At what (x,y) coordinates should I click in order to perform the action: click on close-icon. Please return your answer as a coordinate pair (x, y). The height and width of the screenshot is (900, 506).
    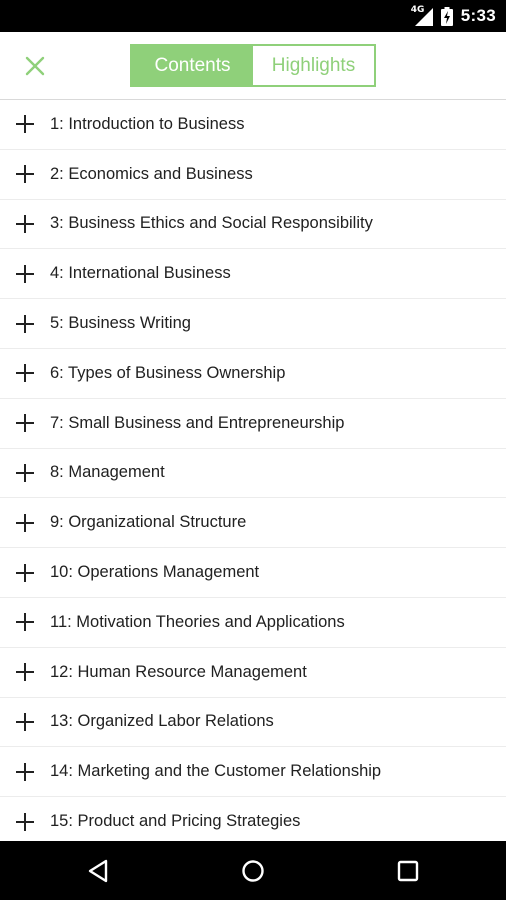
    Looking at the image, I should click on (35, 66).